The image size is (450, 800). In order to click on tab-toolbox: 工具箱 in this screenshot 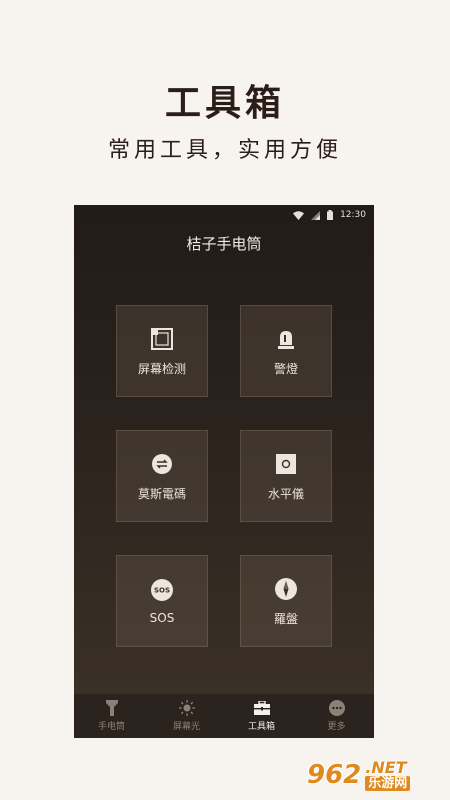, I will do `click(261, 716)`.